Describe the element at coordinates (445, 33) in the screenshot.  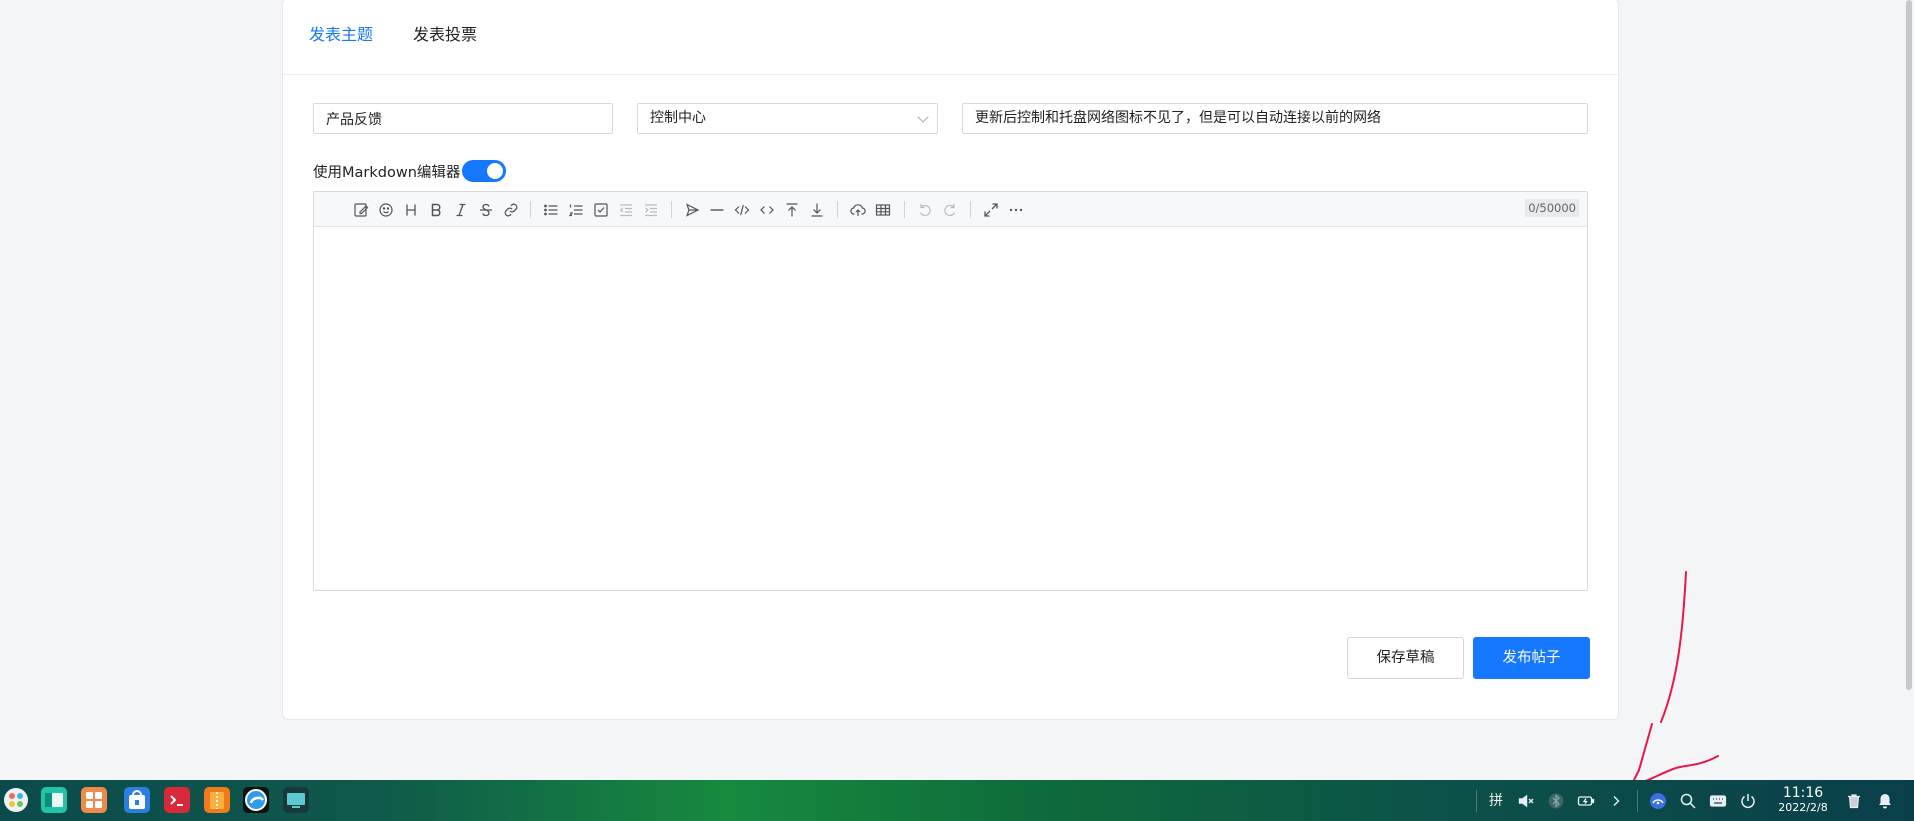
I see `tab-post-poll: 发表投票` at that location.